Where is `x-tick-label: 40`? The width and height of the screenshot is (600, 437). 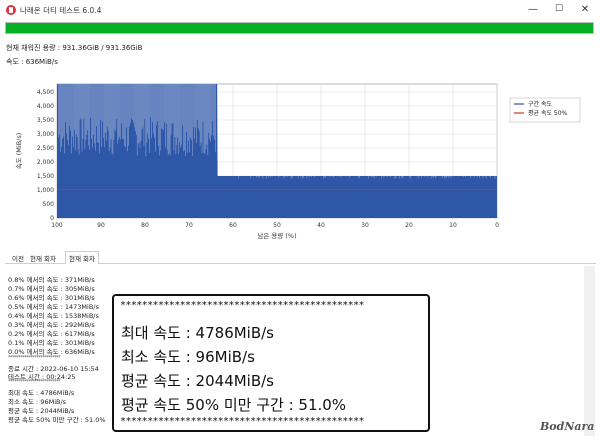 x-tick-label: 40 is located at coordinates (321, 225).